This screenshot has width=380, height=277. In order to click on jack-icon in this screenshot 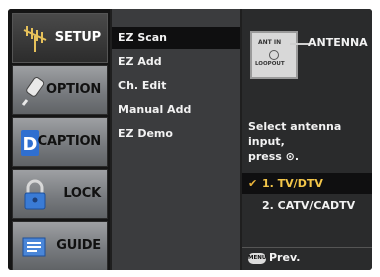, I will do `click(274, 55)`.